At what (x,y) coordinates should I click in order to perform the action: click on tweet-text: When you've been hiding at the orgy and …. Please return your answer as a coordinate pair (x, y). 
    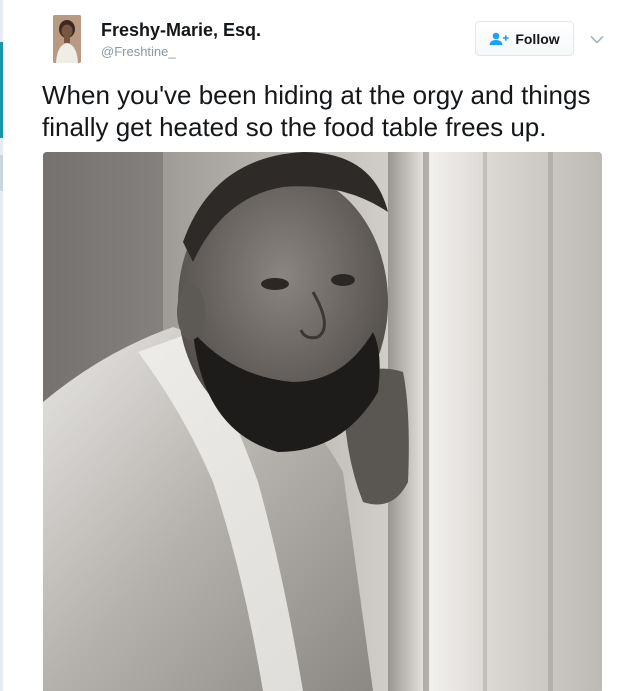
    Looking at the image, I should click on (316, 111).